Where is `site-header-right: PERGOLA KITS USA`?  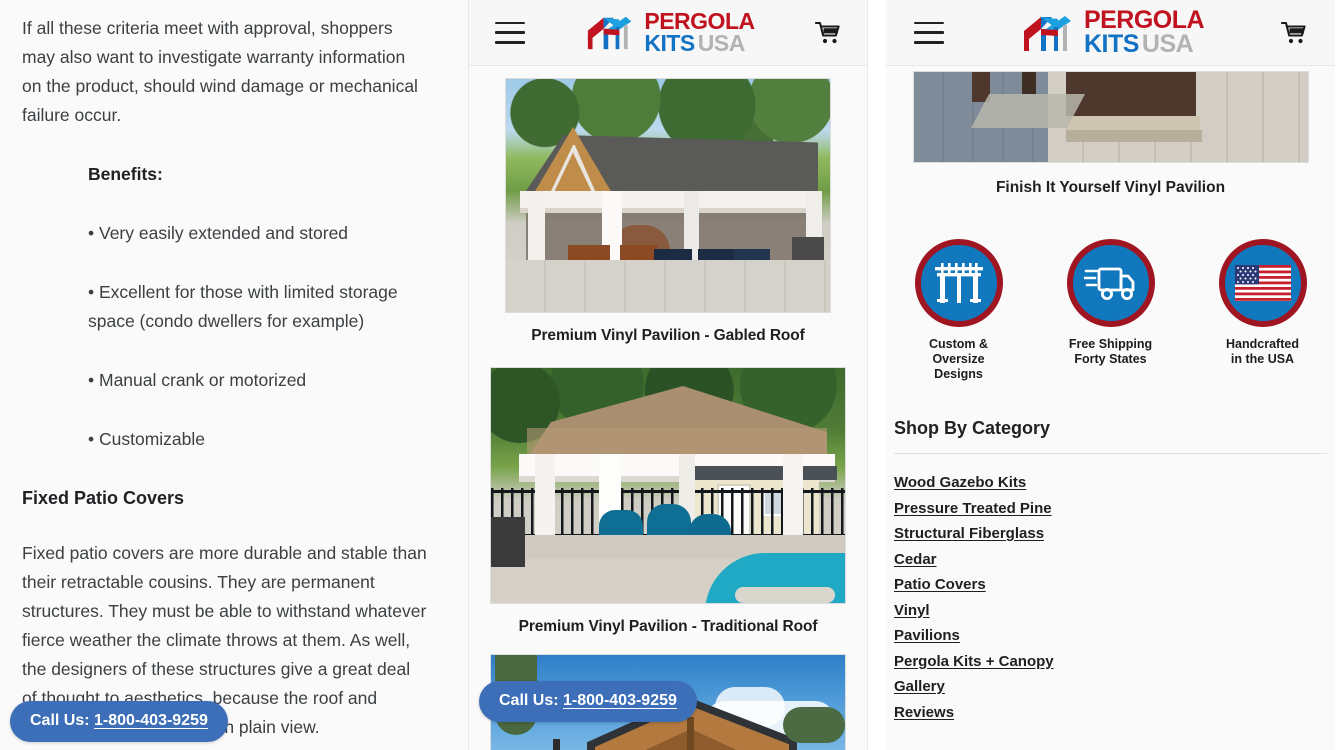 site-header-right: PERGOLA KITS USA is located at coordinates (1110, 33).